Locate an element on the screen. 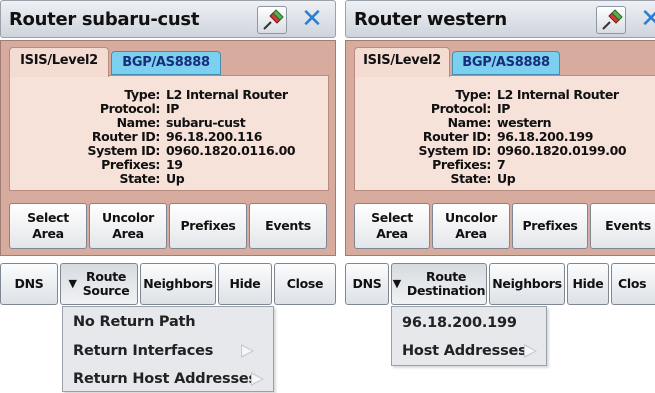 This screenshot has width=655, height=393. title-bar: Router subaru-cust ✕ is located at coordinates (168, 19).